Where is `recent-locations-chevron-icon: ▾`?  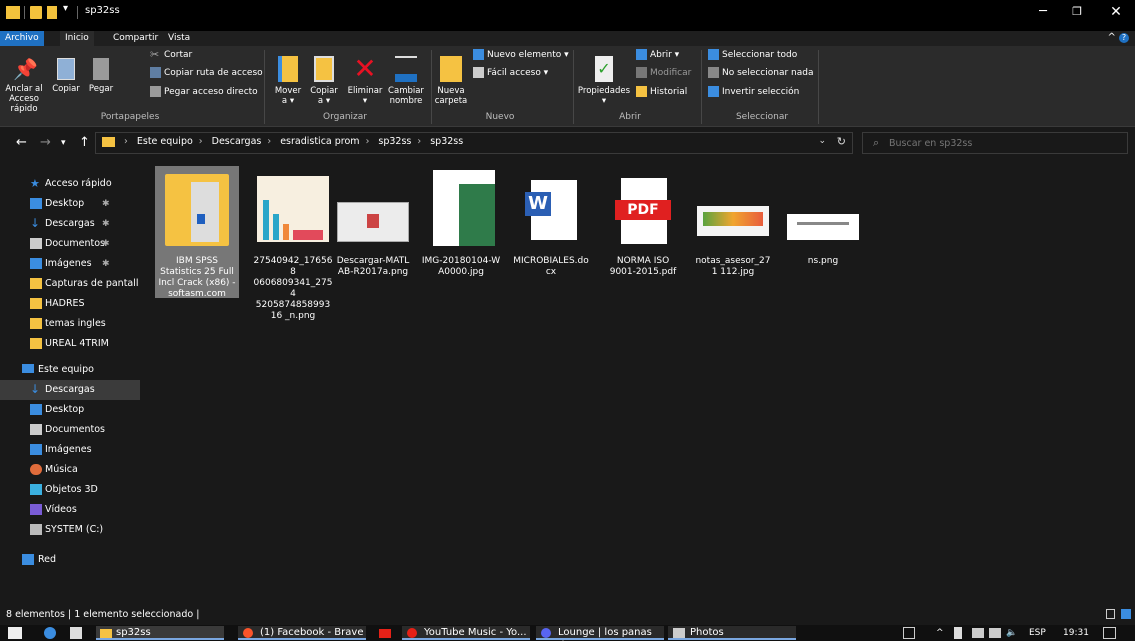 recent-locations-chevron-icon: ▾ is located at coordinates (63, 143).